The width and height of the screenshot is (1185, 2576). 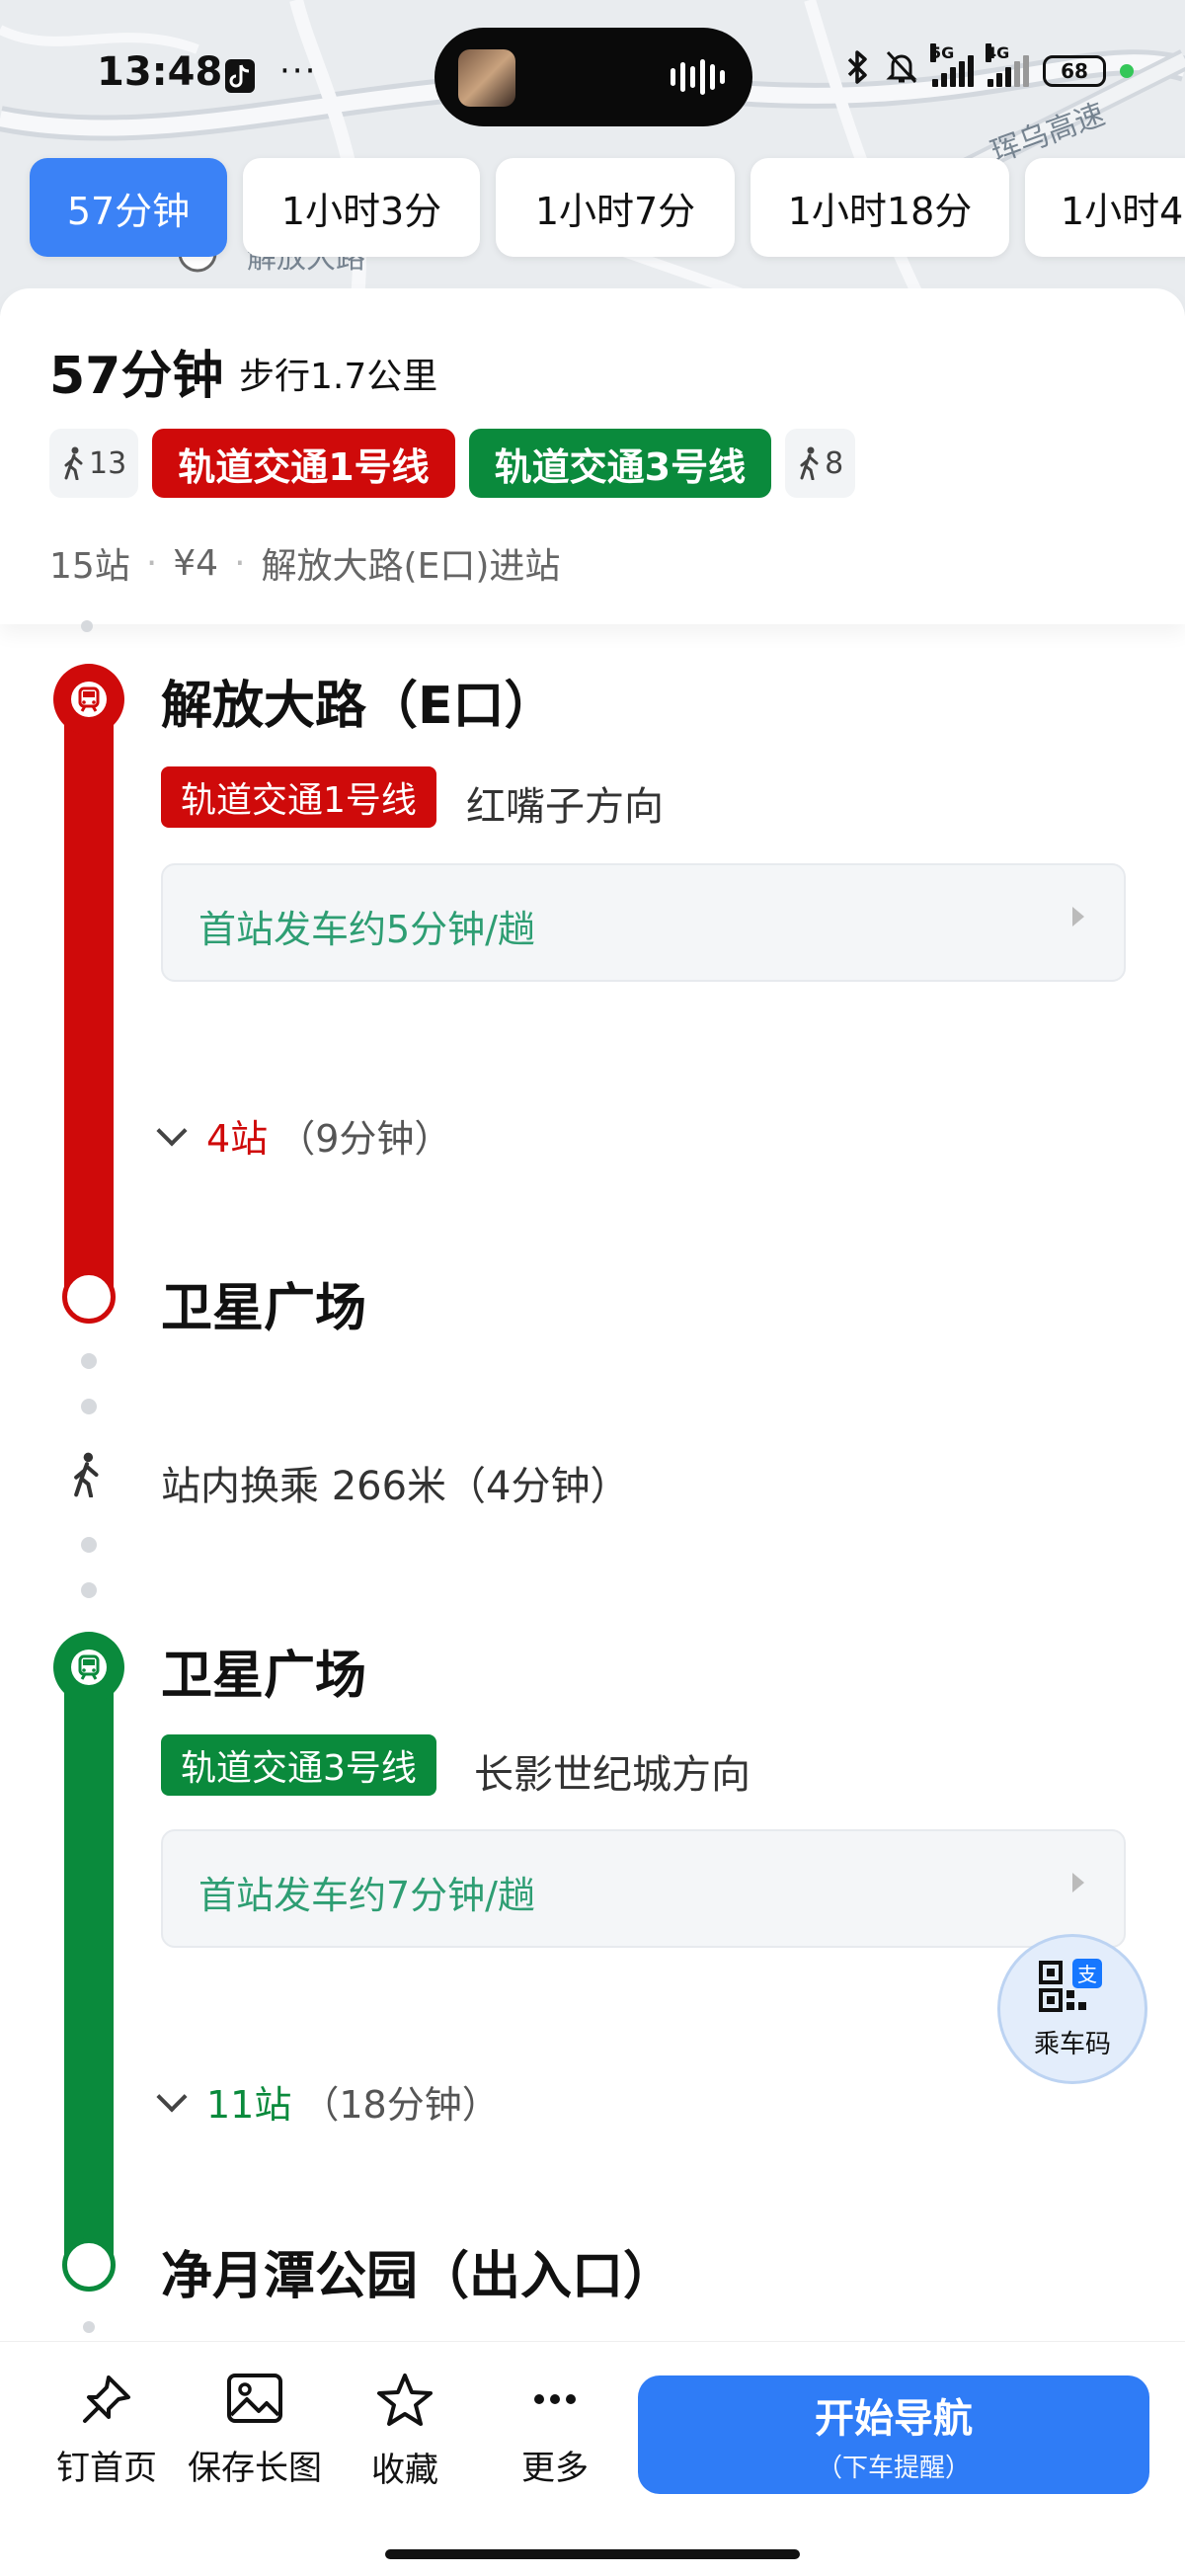 What do you see at coordinates (644, 922) in the screenshot?
I see `frequency-box-1: 首站发车约5分钟/趟` at bounding box center [644, 922].